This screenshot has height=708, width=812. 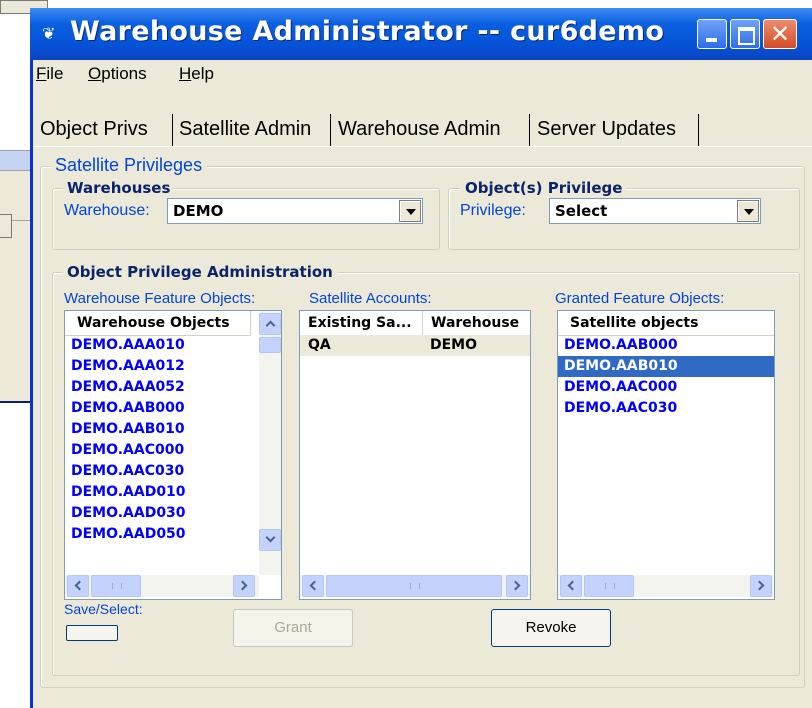 What do you see at coordinates (92, 633) in the screenshot?
I see `save-select-button` at bounding box center [92, 633].